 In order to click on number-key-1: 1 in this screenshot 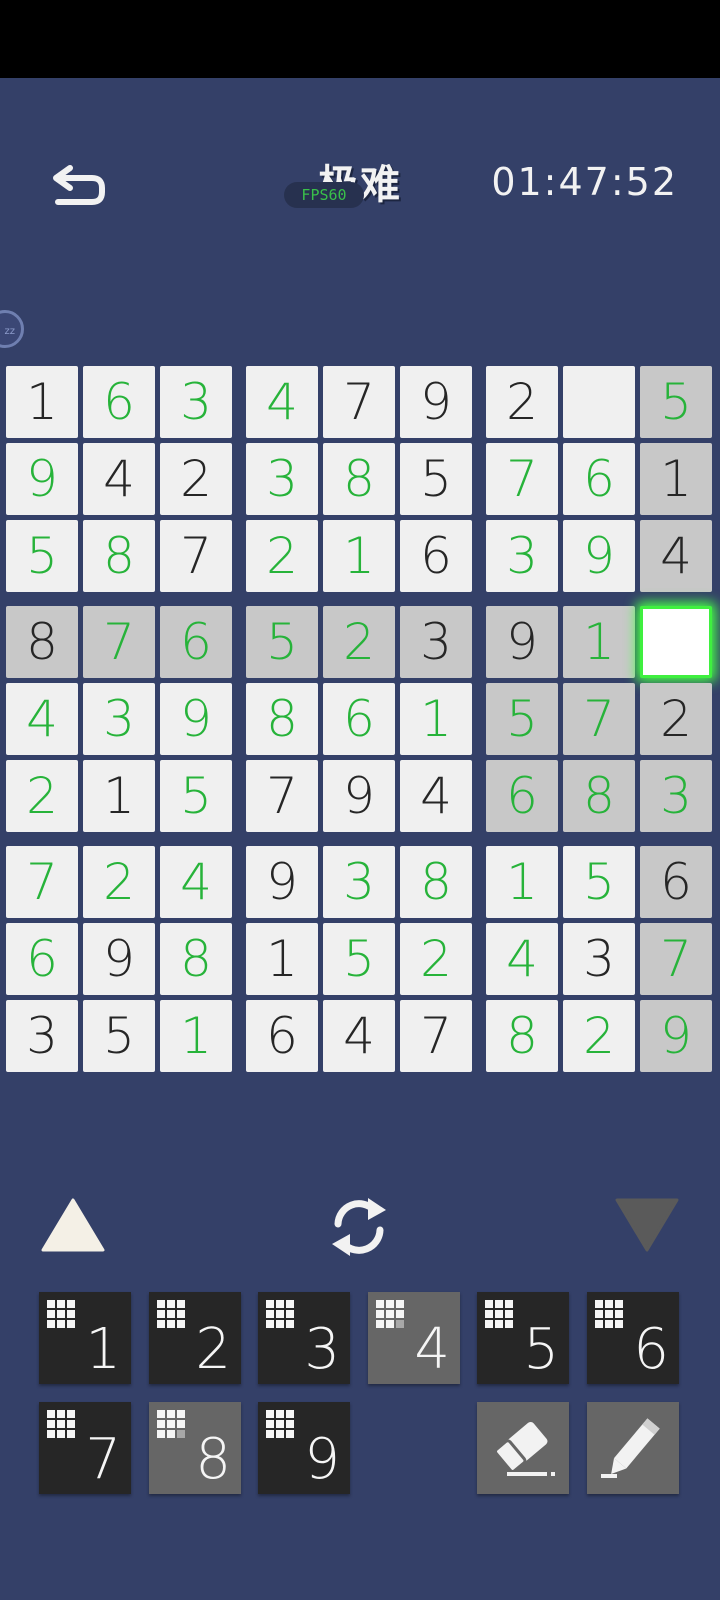, I will do `click(85, 1338)`.